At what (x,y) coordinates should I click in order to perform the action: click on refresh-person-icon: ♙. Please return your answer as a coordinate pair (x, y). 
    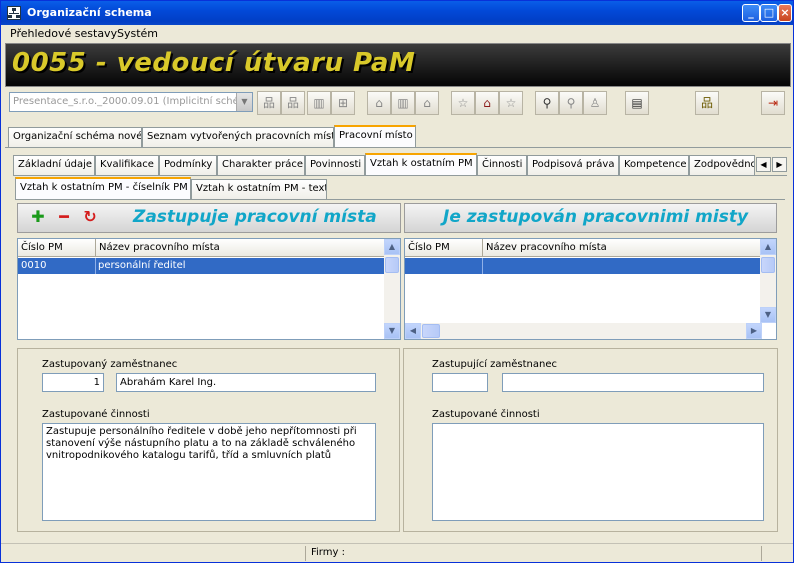
    Looking at the image, I should click on (595, 103).